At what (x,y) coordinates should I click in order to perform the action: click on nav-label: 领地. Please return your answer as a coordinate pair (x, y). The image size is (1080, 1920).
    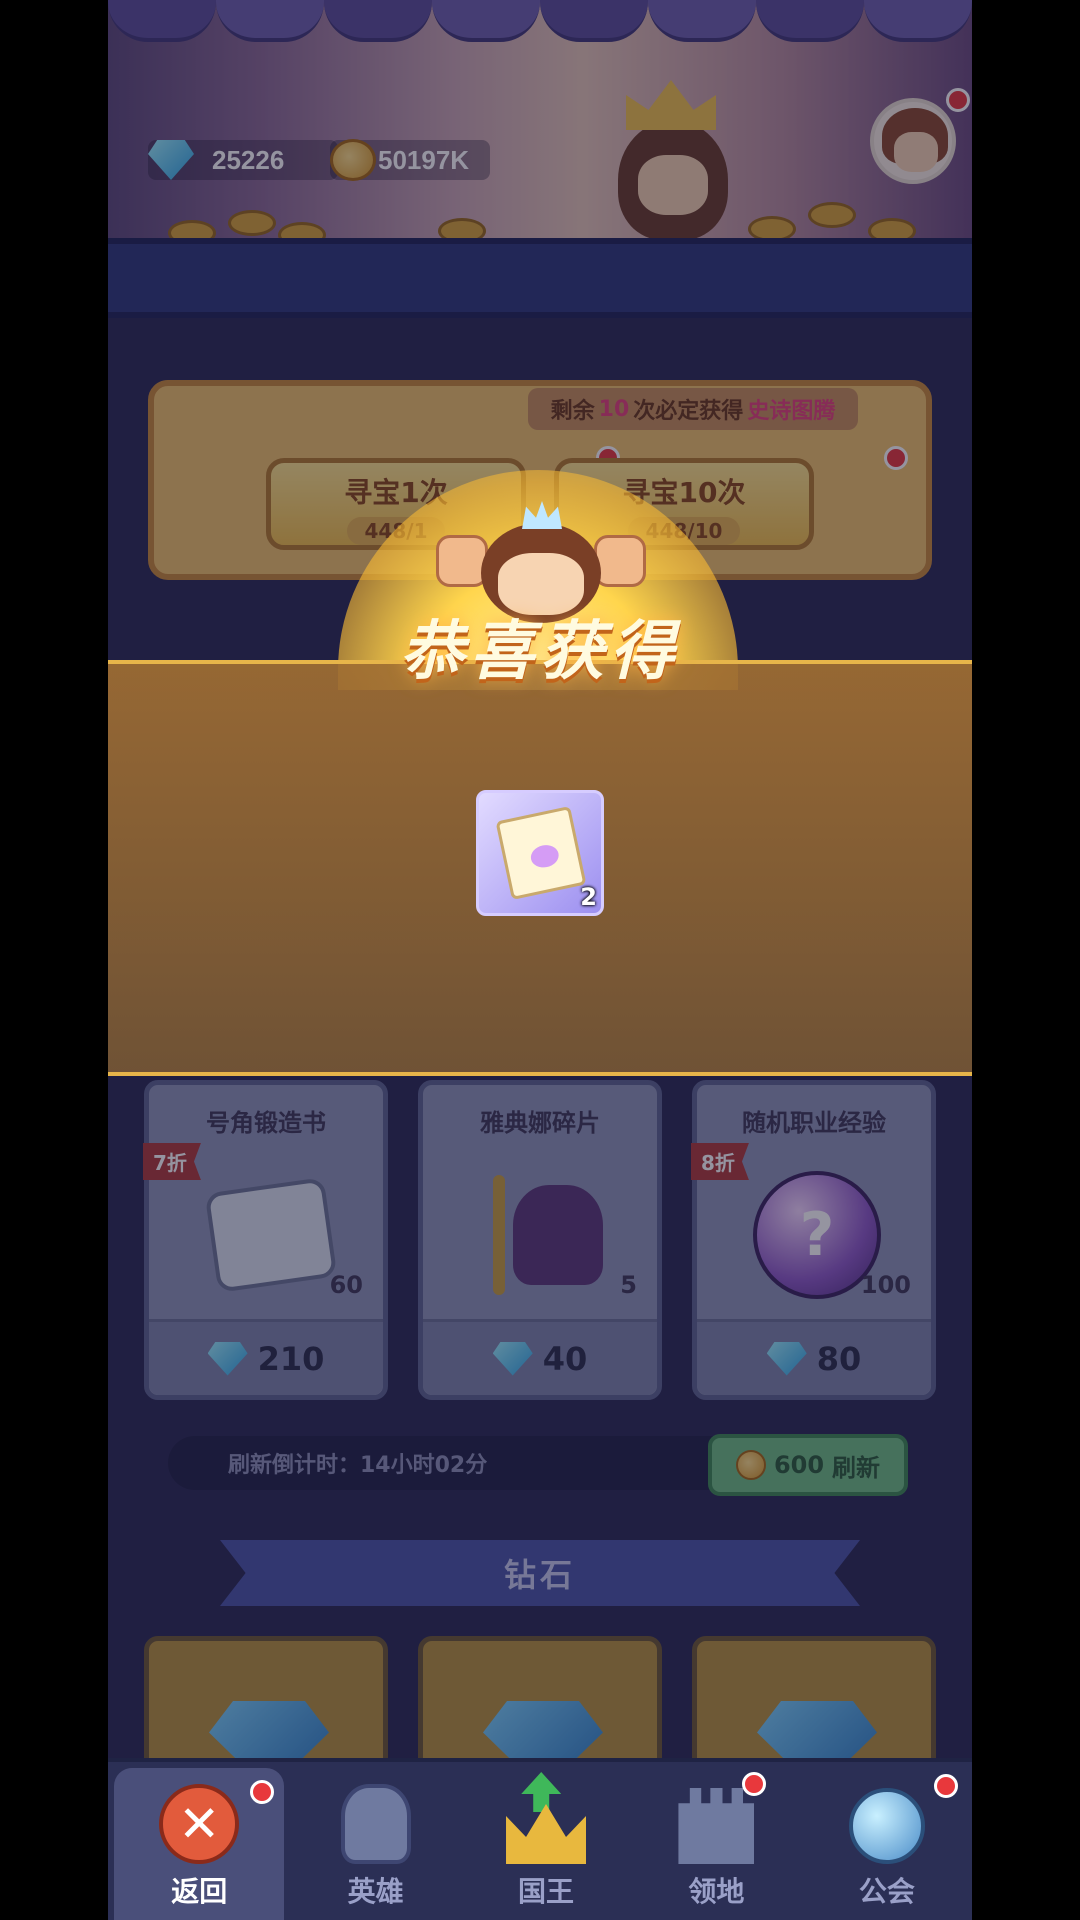
    Looking at the image, I should click on (716, 1891).